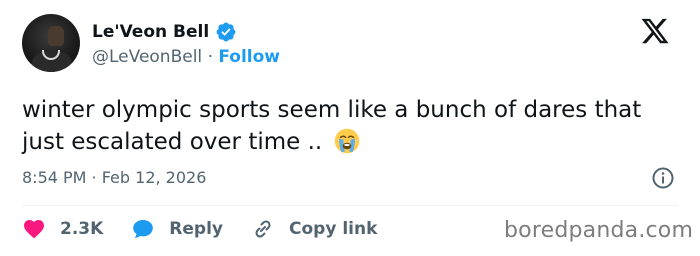 The width and height of the screenshot is (700, 256). What do you see at coordinates (143, 229) in the screenshot?
I see `reply-bubble-icon` at bounding box center [143, 229].